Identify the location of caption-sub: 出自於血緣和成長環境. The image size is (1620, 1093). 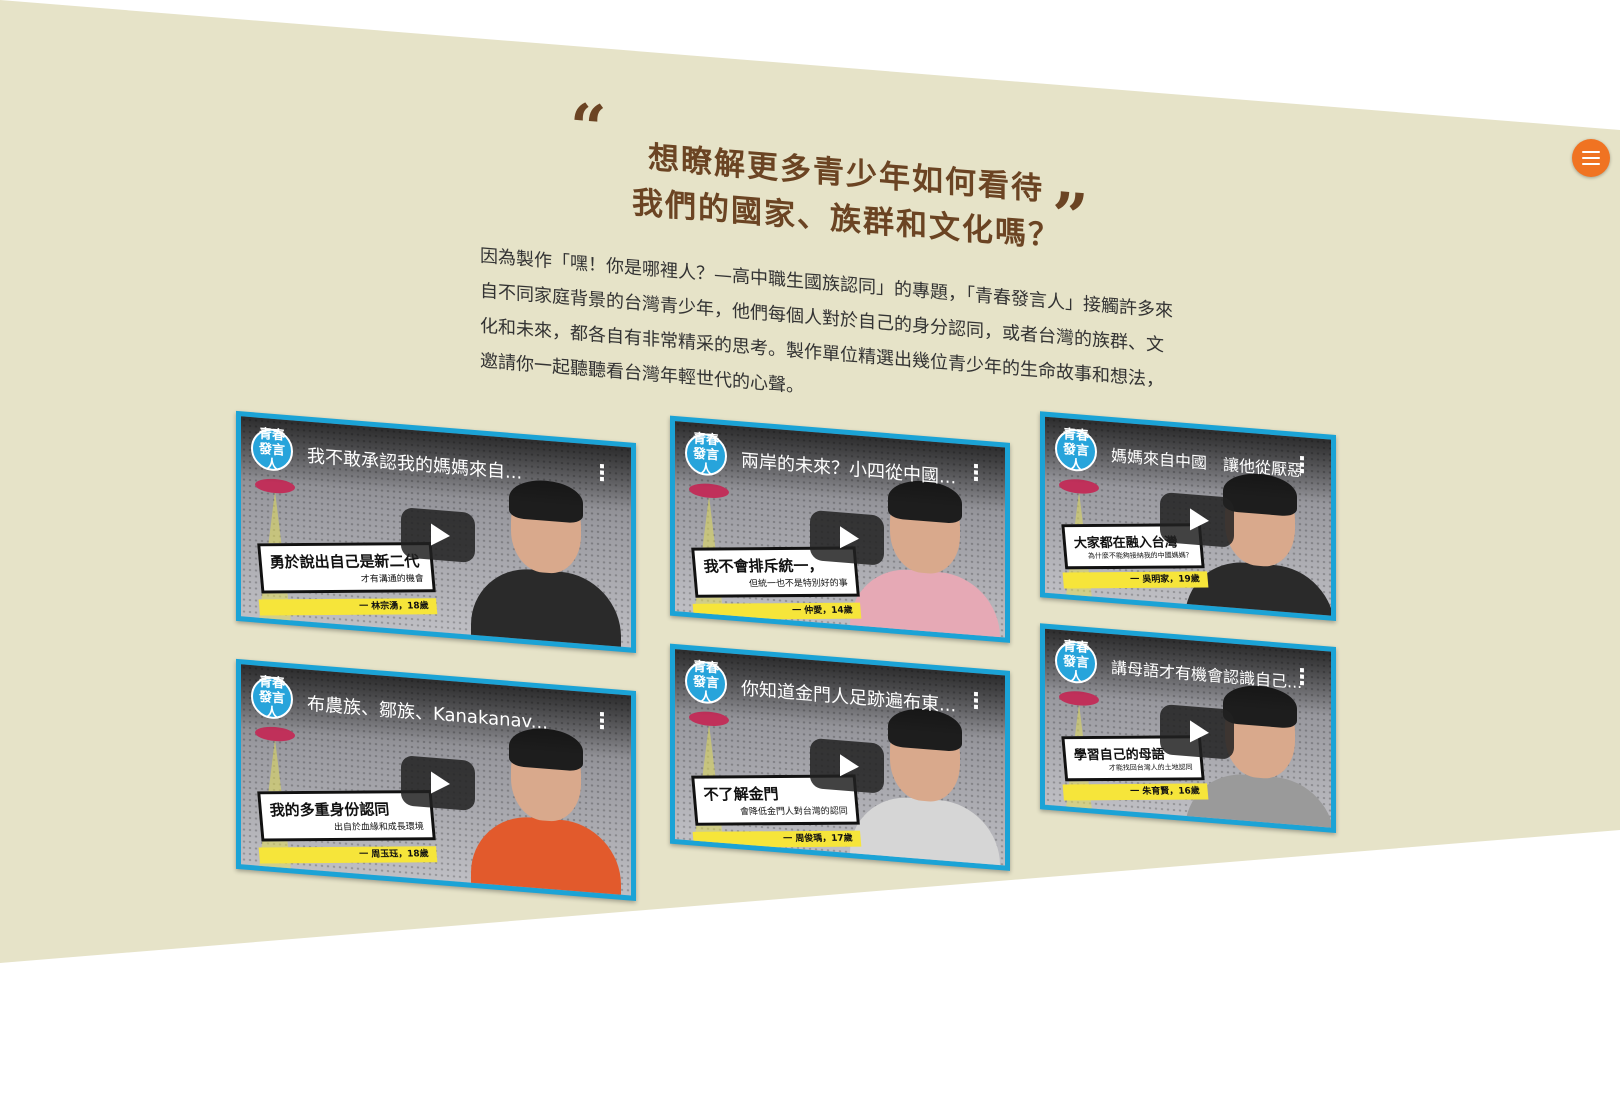
(379, 827).